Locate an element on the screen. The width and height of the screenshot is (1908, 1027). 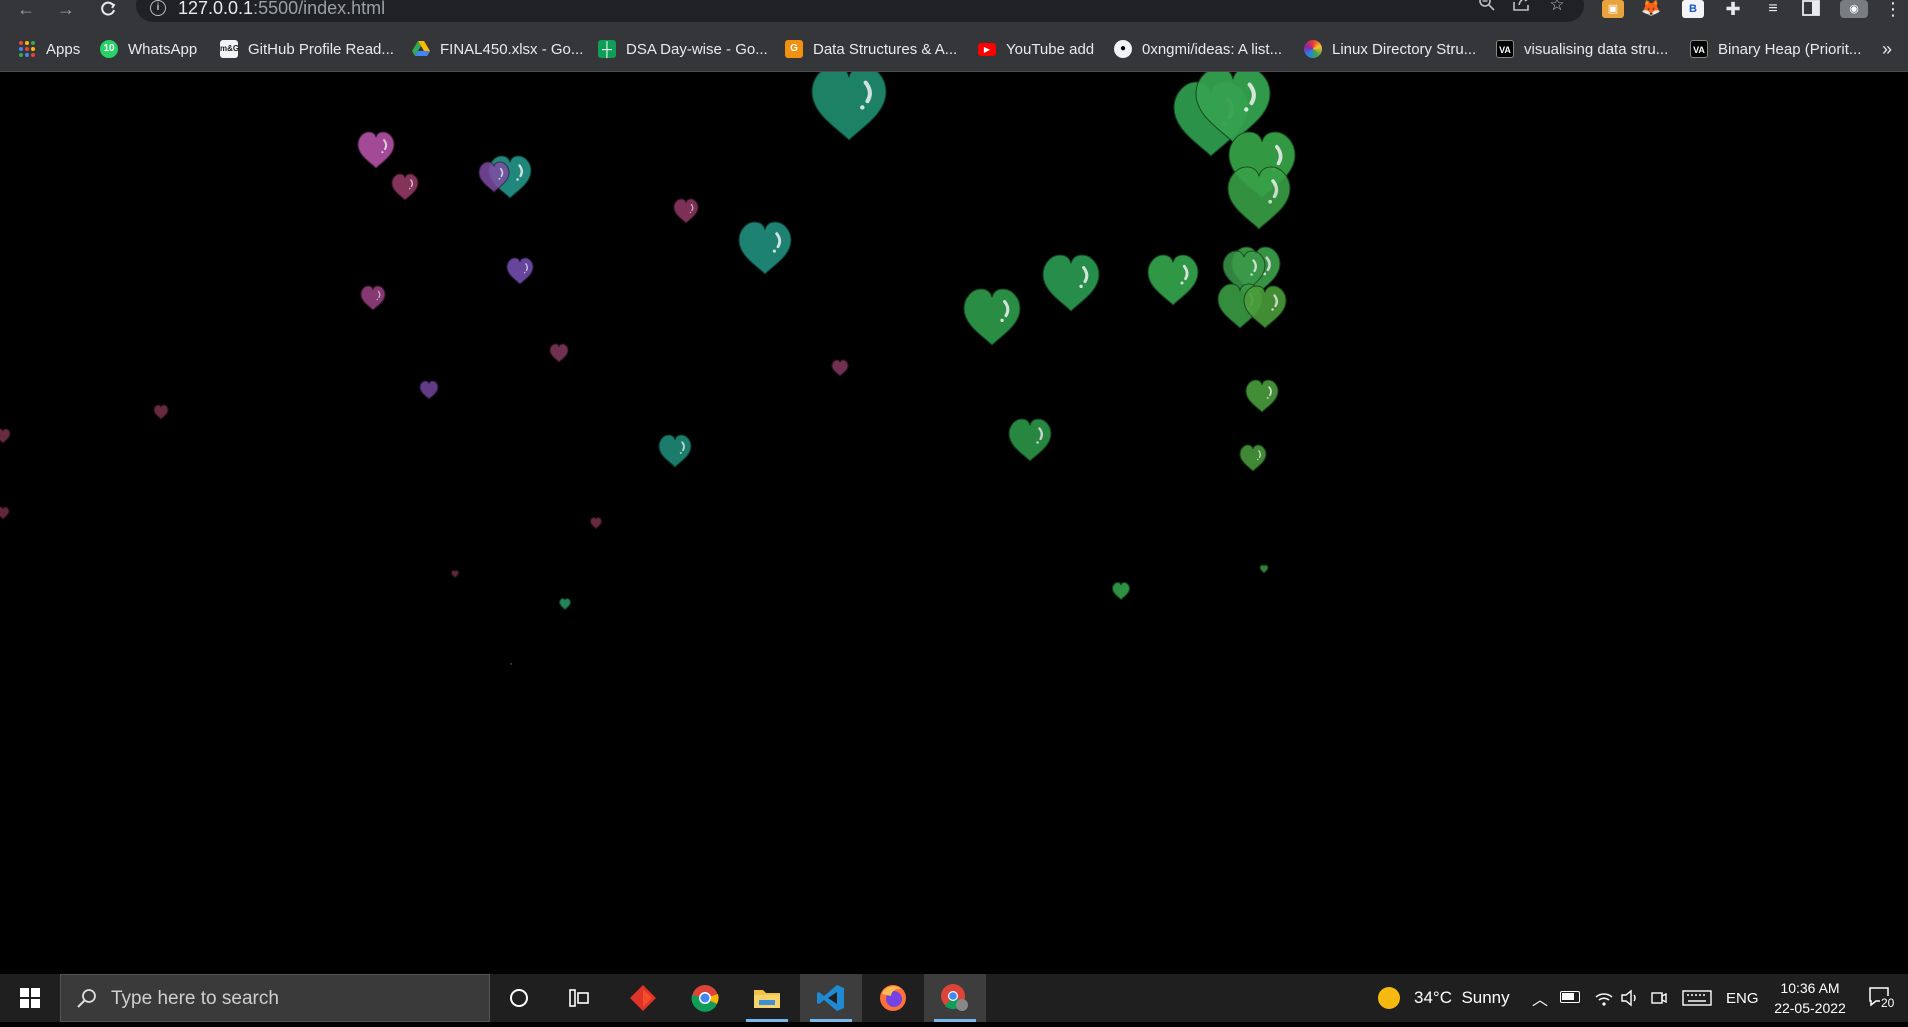
notification-center-icon: 20 is located at coordinates (1884, 999).